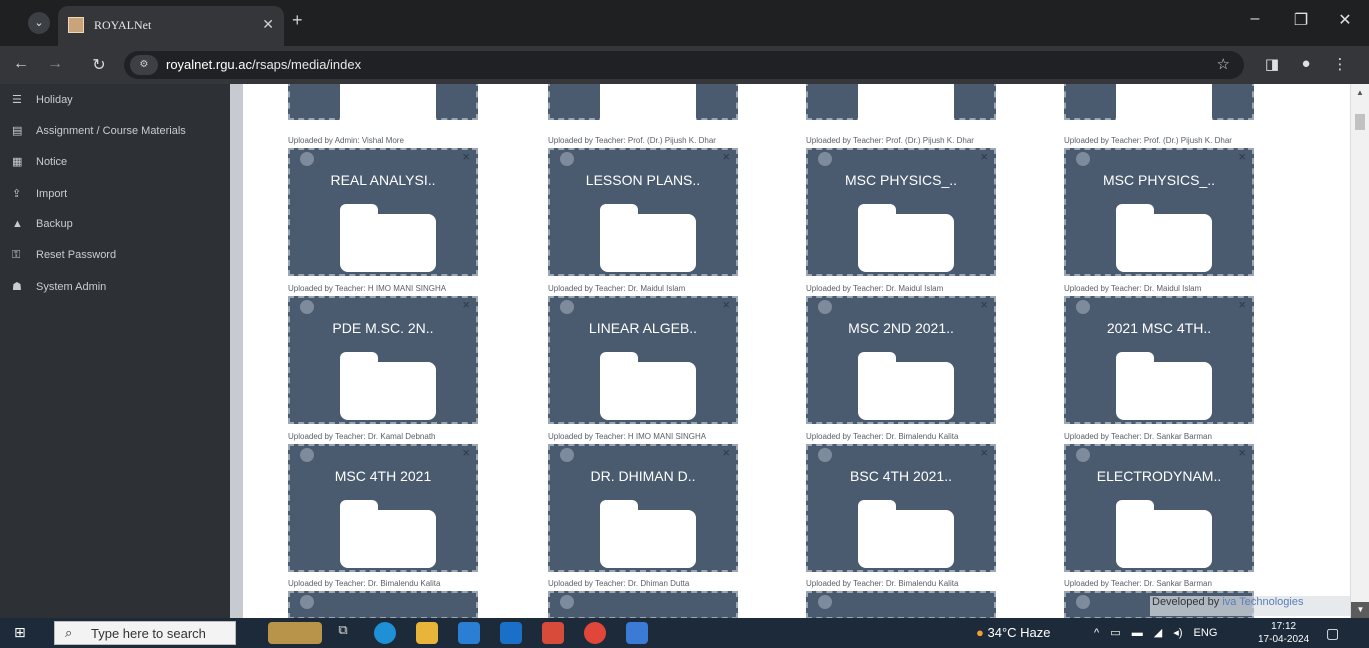 Image resolution: width=1369 pixels, height=648 pixels. Describe the element at coordinates (1115, 633) in the screenshot. I see `network-icon: ▭` at that location.